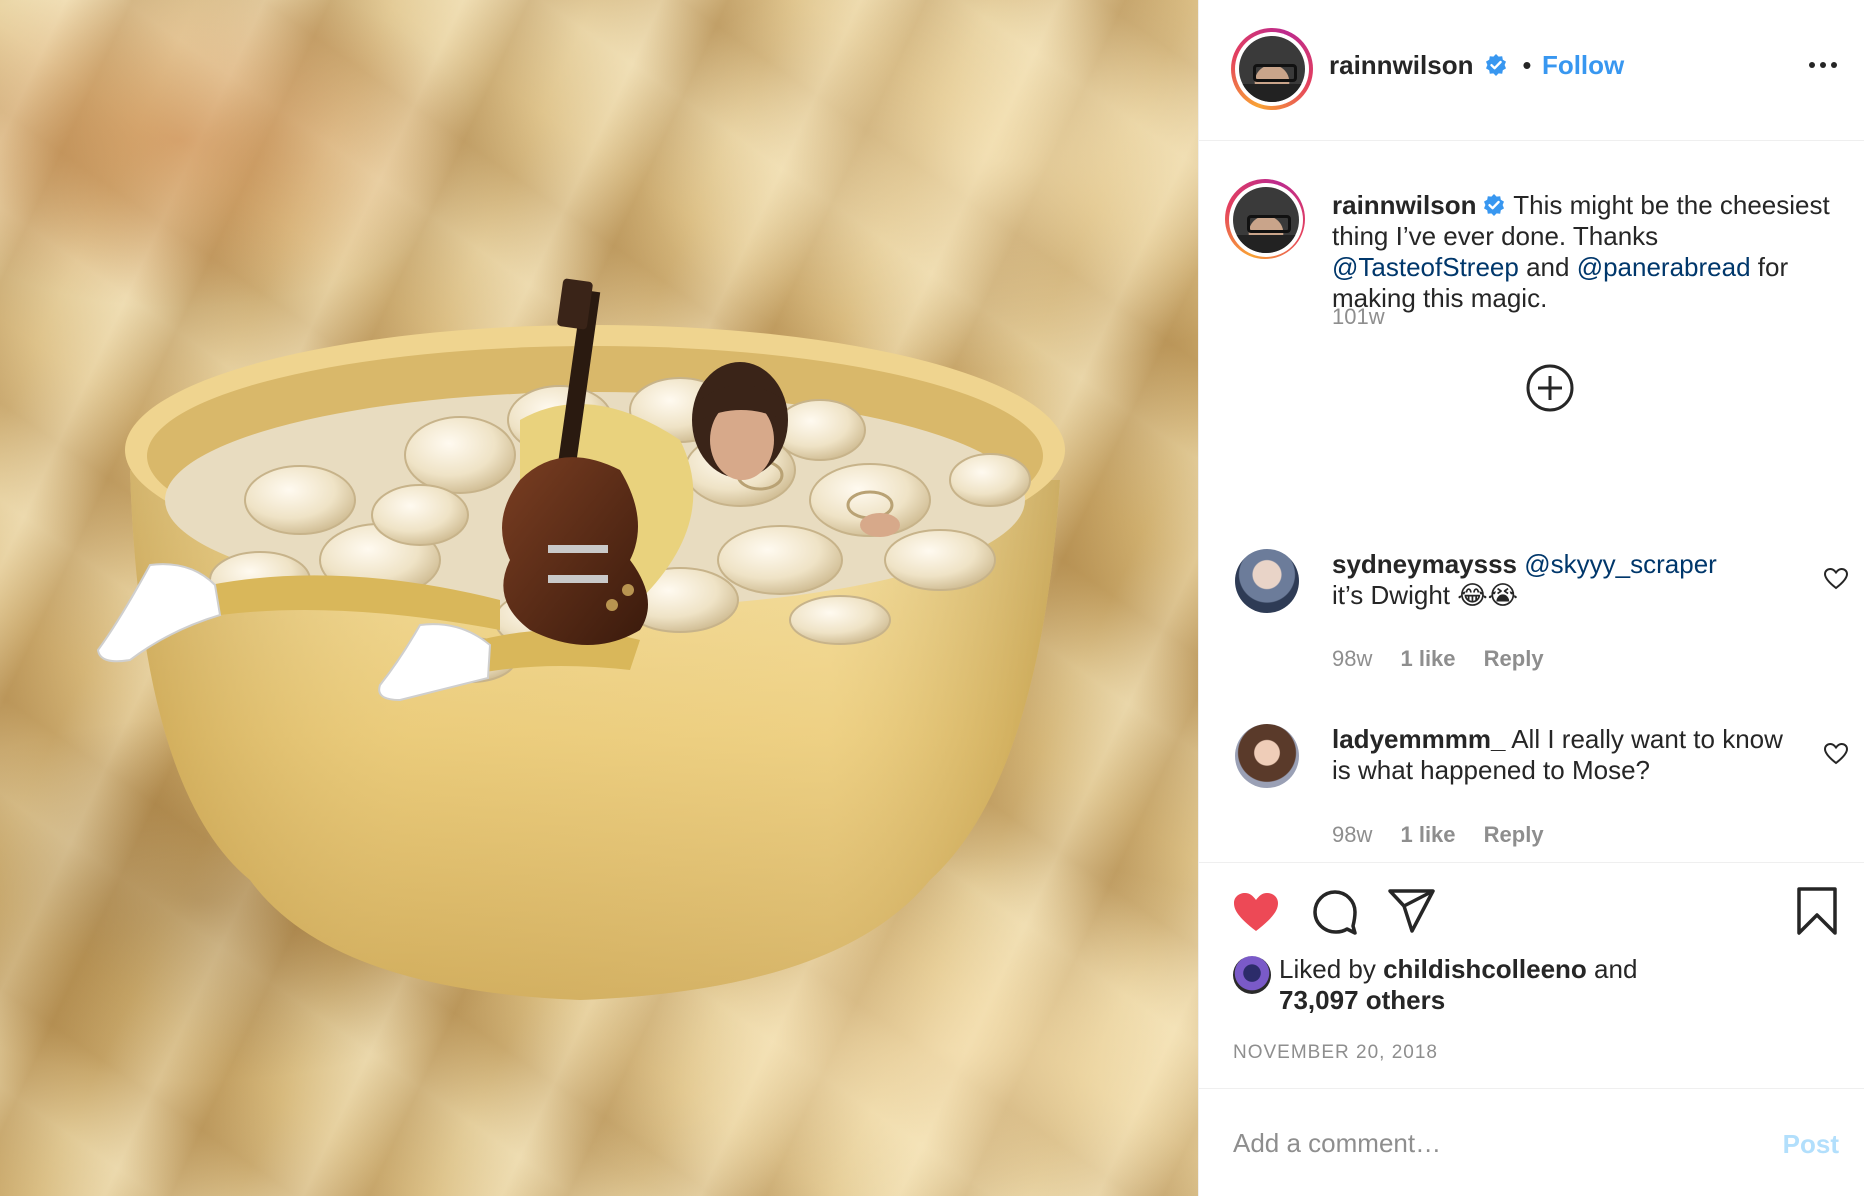 Image resolution: width=1864 pixels, height=1196 pixels. What do you see at coordinates (1401, 65) in the screenshot?
I see `header-username: rainnwilson` at bounding box center [1401, 65].